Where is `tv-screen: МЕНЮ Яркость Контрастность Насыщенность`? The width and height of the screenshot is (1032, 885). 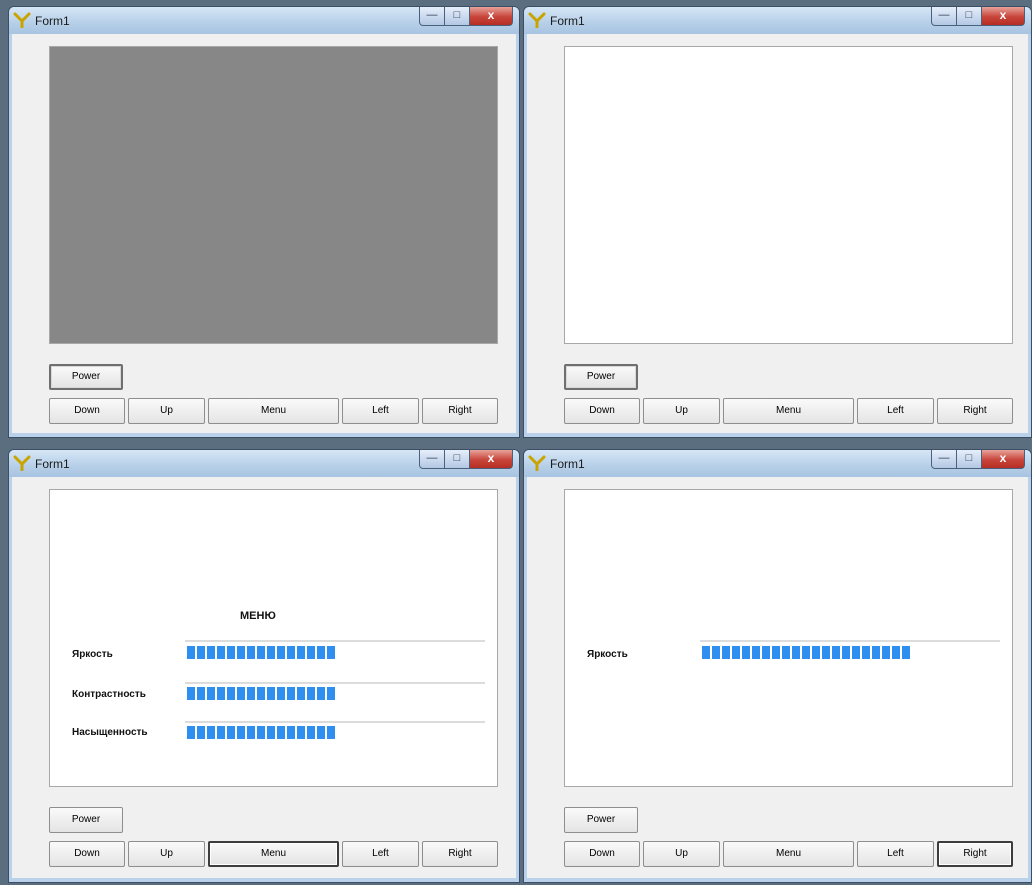
tv-screen: МЕНЮ Яркость Контрастность Насыщенность is located at coordinates (273, 638).